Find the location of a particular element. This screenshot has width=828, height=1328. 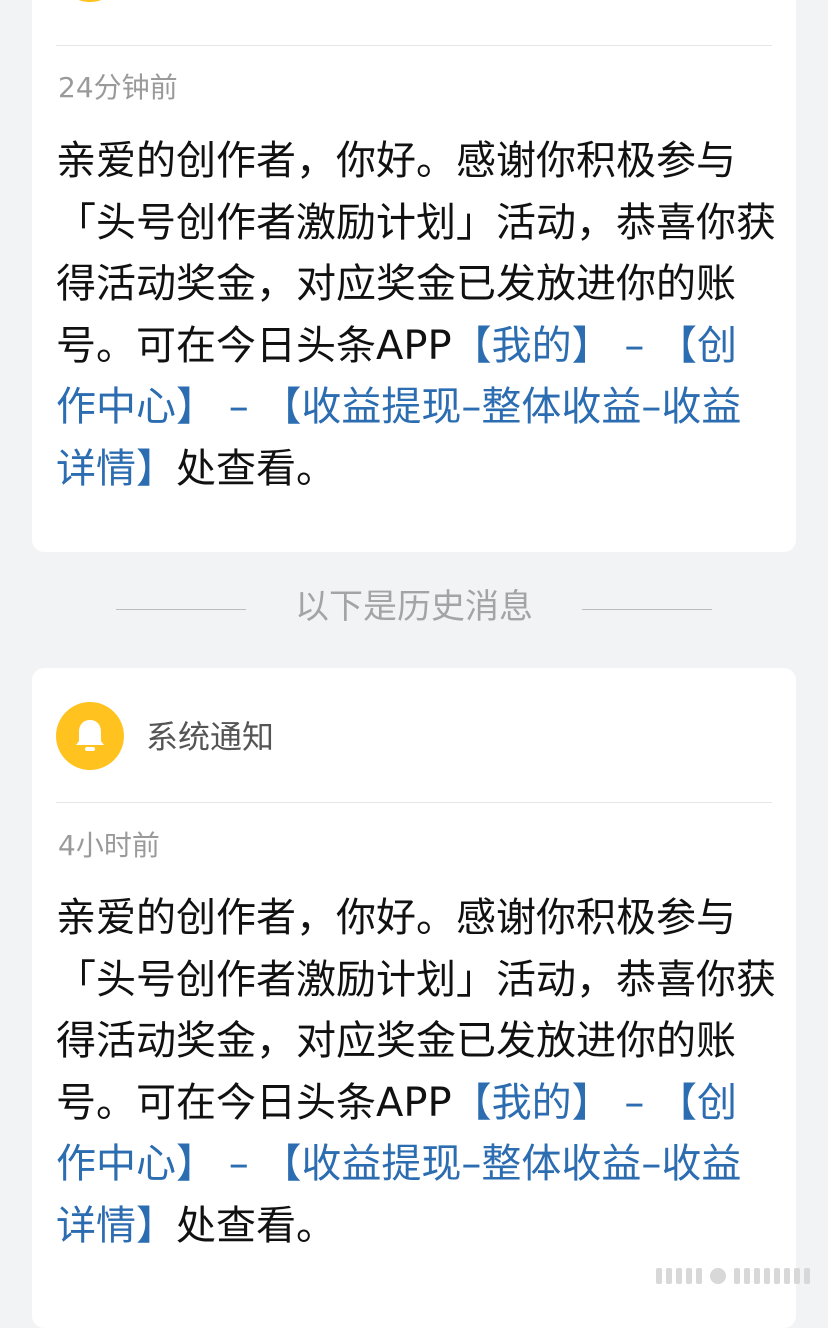

bell-icon-glyph is located at coordinates (90, 735).